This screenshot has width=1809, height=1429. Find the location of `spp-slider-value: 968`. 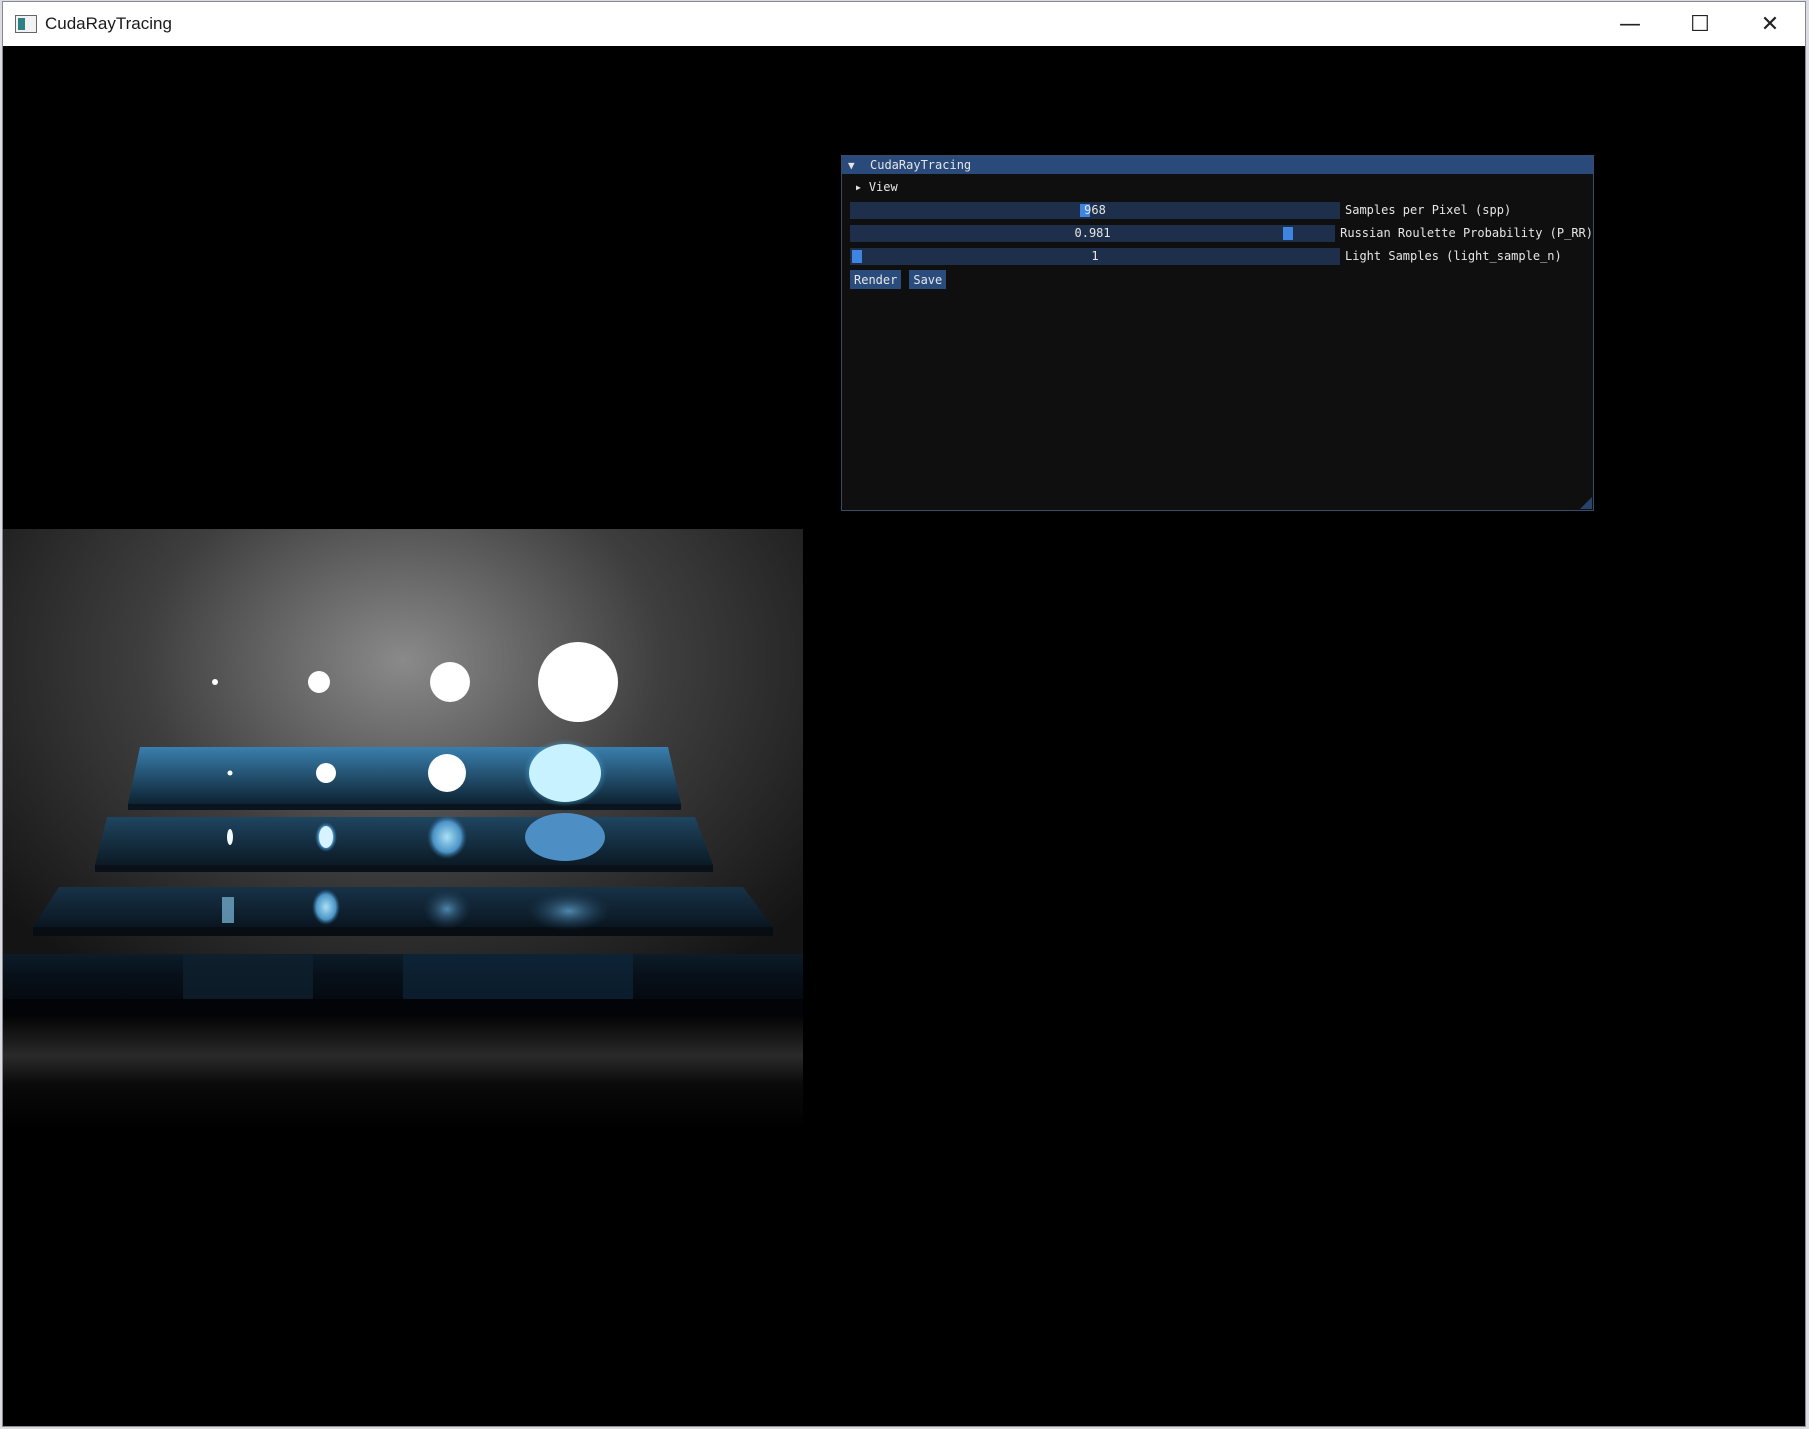

spp-slider-value: 968 is located at coordinates (1095, 209).